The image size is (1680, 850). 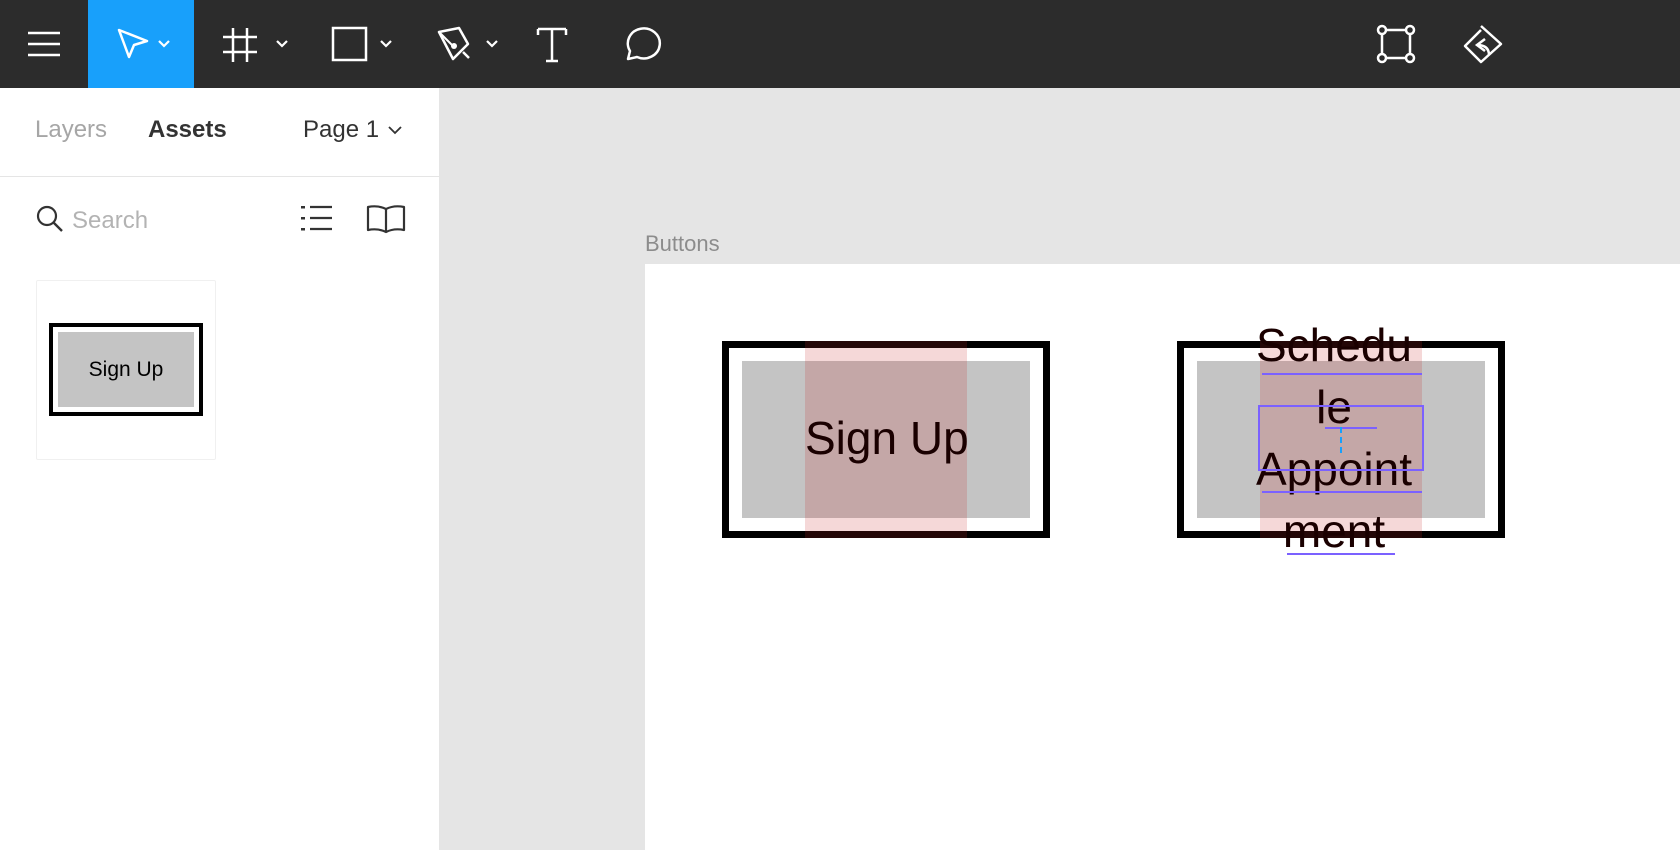 I want to click on text-icon, so click(x=552, y=45).